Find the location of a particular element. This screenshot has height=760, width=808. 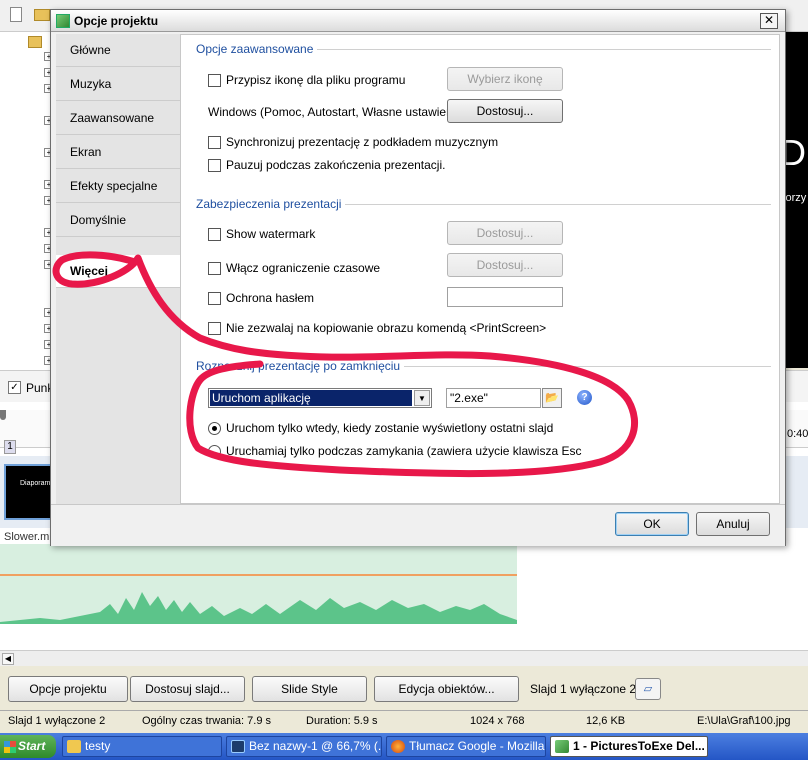

help-icon: ? is located at coordinates (584, 397).